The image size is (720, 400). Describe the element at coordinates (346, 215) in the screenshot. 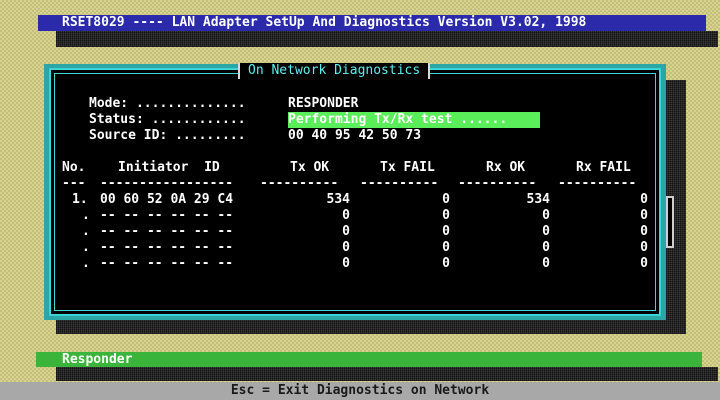

I see `row-2-tx-ok: 0` at that location.